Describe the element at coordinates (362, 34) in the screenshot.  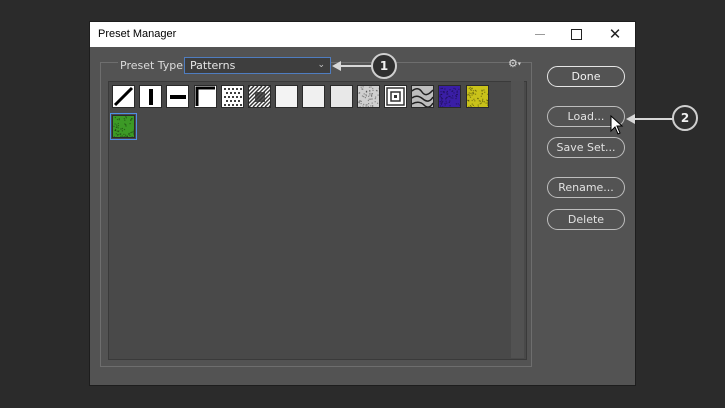
I see `title-bar: Preset Manager ✕` at that location.